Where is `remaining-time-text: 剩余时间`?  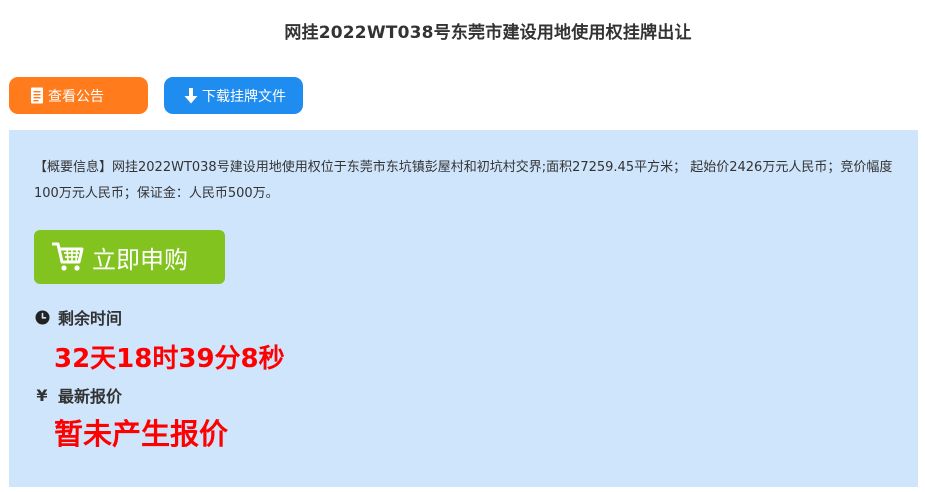 remaining-time-text: 剩余时间 is located at coordinates (90, 318).